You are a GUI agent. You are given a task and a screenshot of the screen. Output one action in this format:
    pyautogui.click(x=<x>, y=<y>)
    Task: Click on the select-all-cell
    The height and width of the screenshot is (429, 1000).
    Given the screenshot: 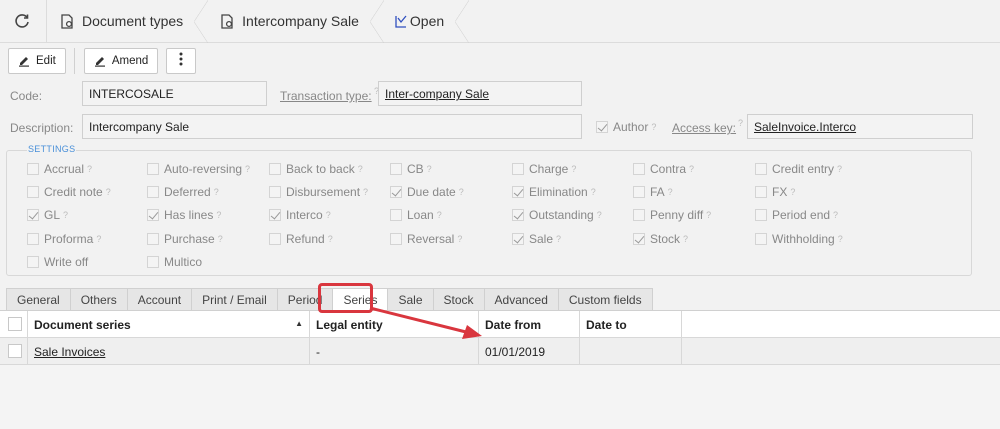 What is the action you would take?
    pyautogui.click(x=14, y=324)
    